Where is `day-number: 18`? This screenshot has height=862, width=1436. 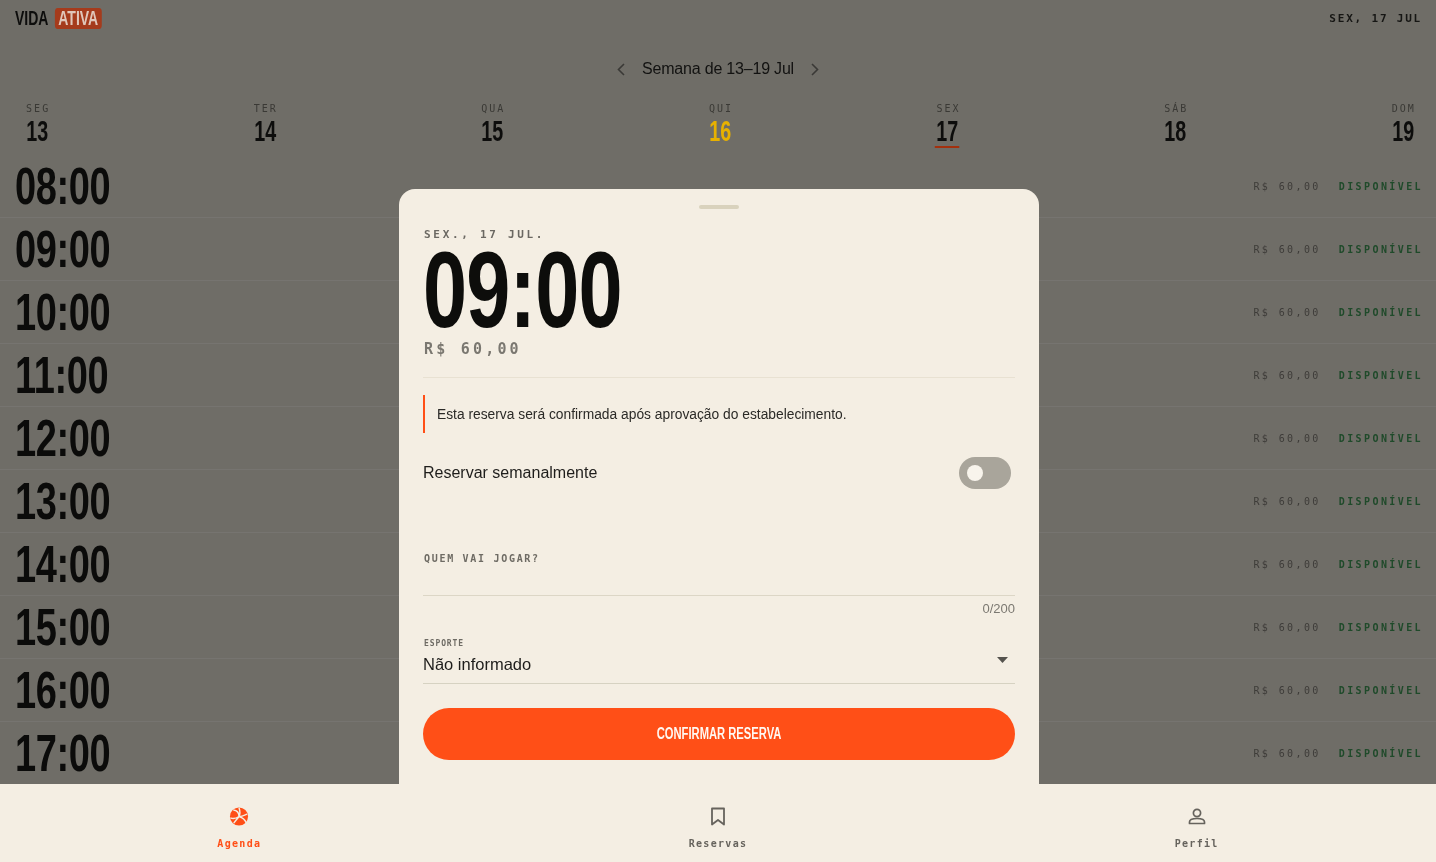 day-number: 18 is located at coordinates (1175, 132).